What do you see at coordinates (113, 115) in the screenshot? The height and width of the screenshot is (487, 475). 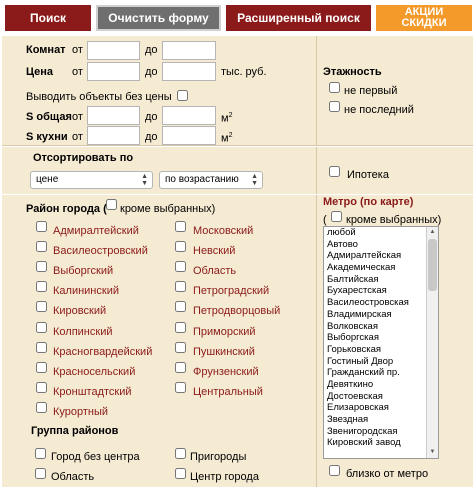 I see `total-area-from-input` at bounding box center [113, 115].